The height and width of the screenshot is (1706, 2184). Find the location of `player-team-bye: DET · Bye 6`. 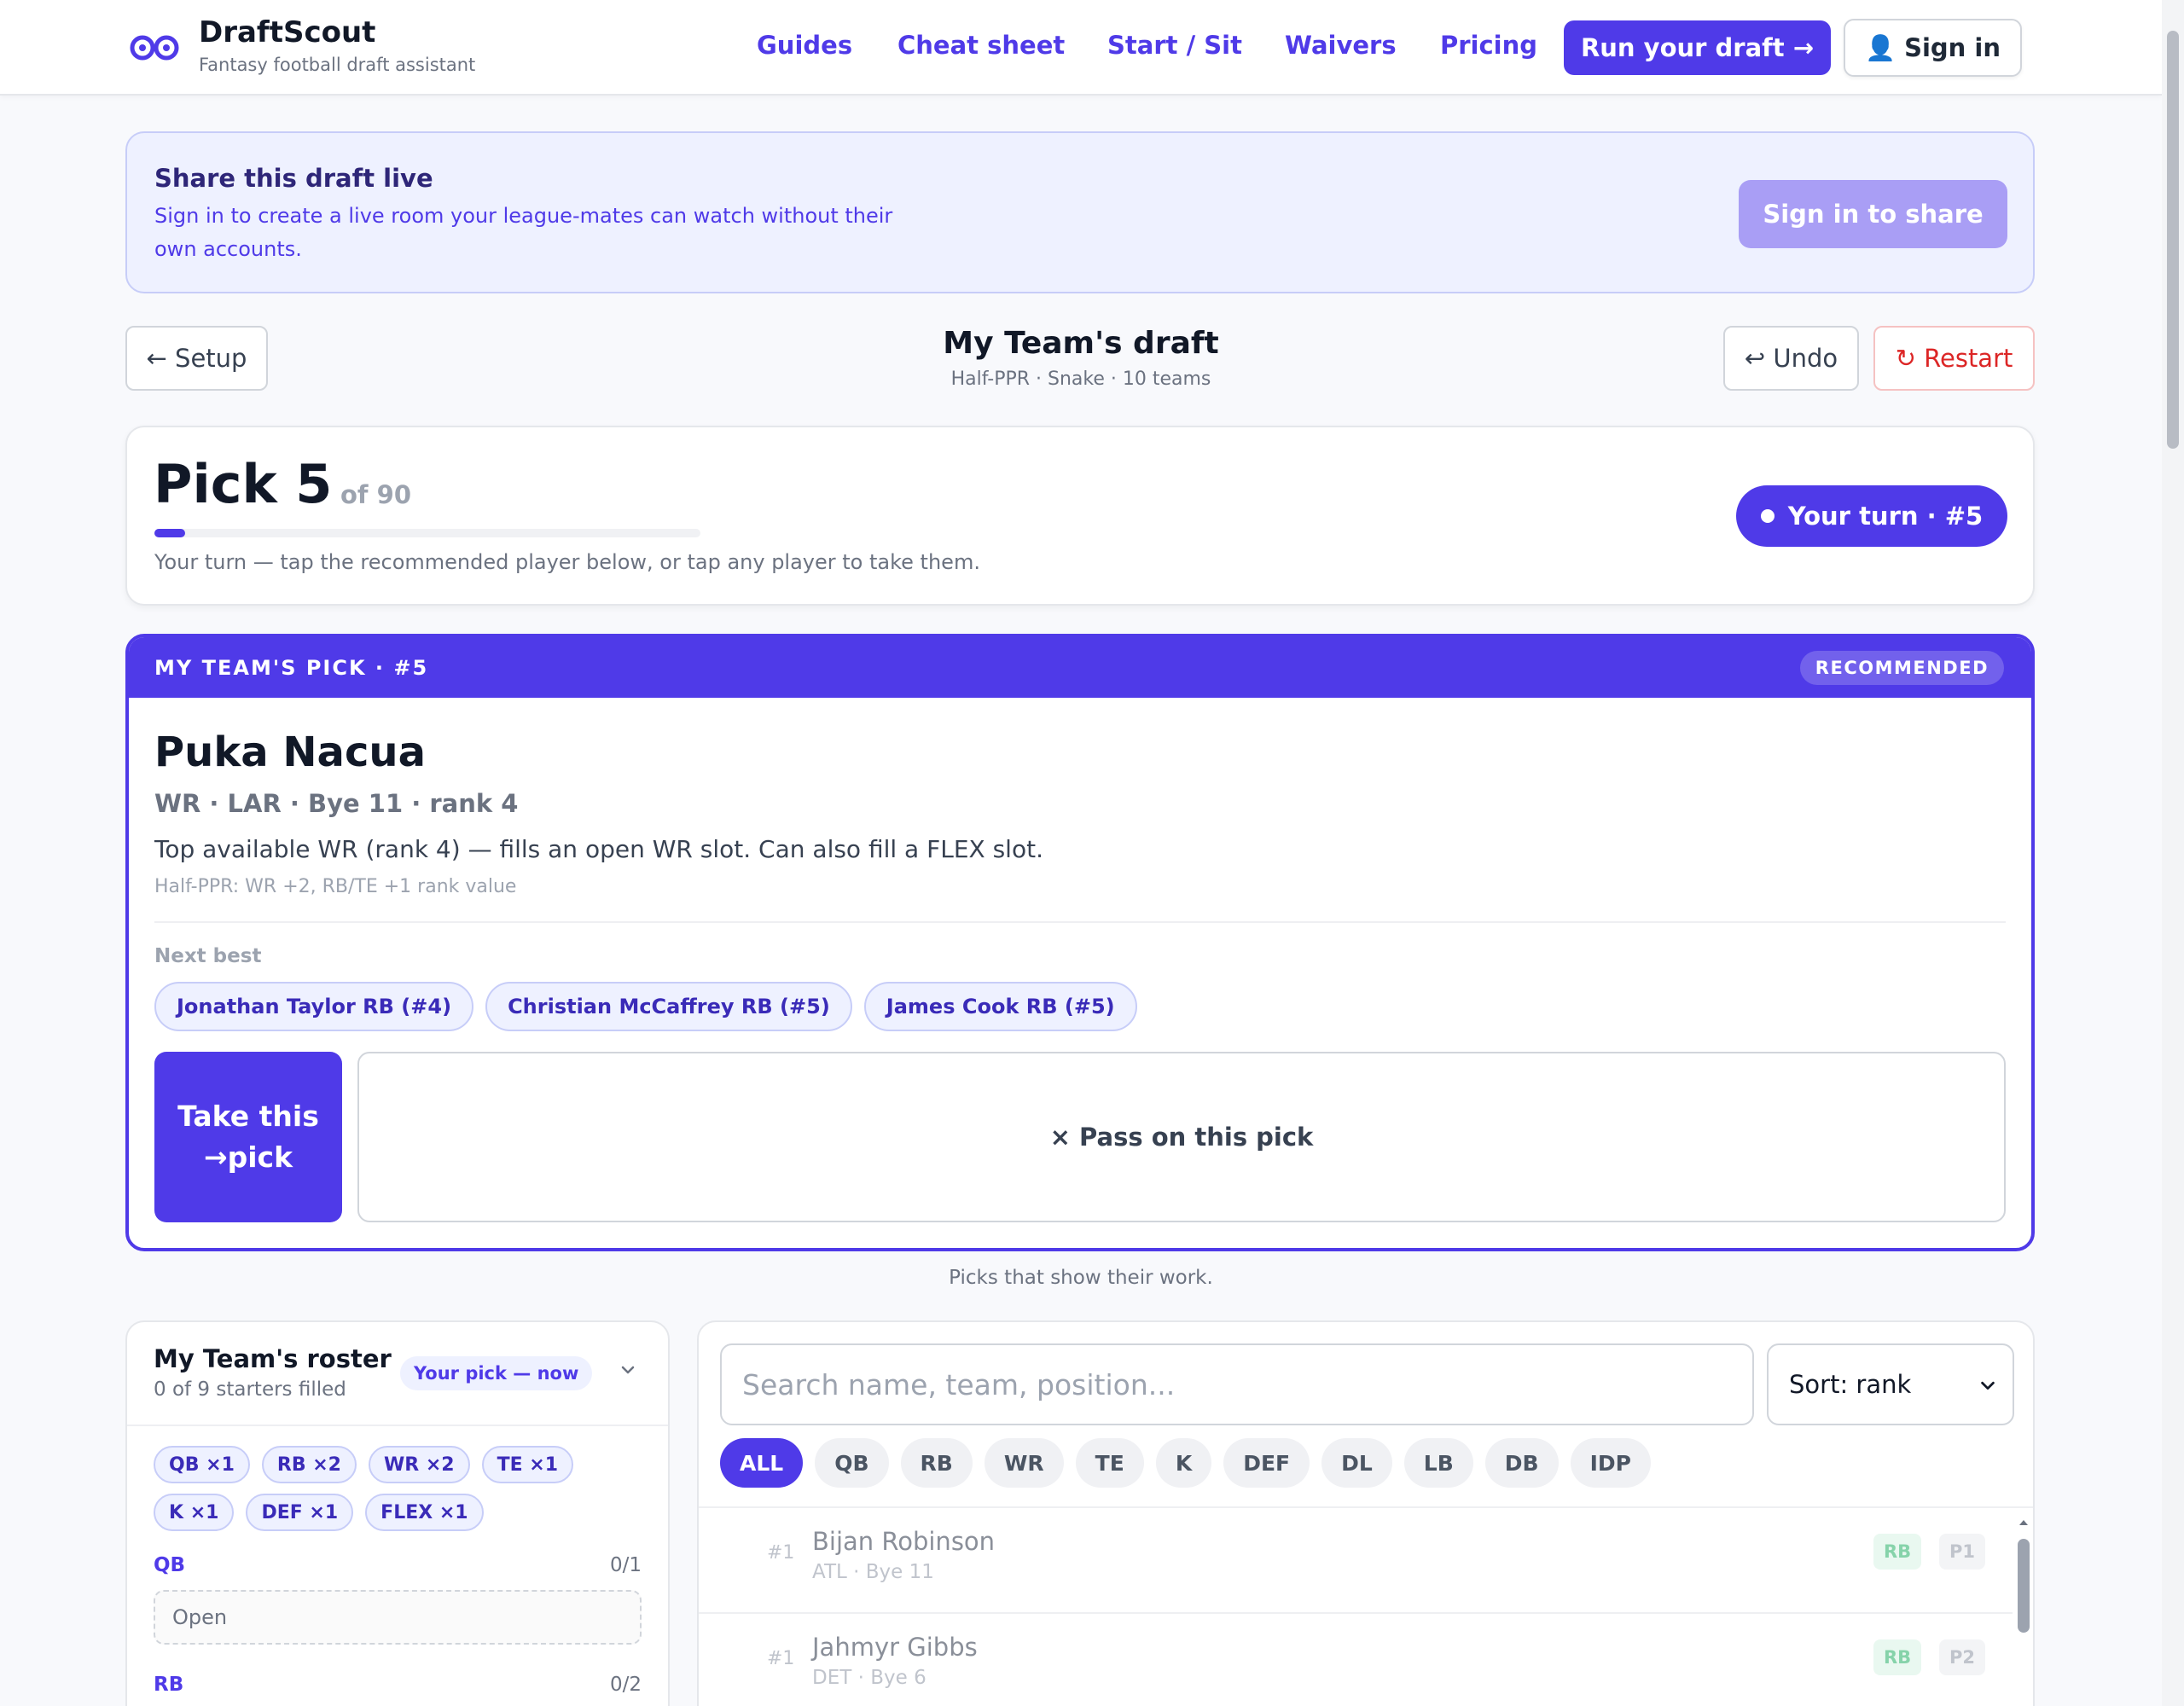

player-team-bye: DET · Bye 6 is located at coordinates (869, 1678).